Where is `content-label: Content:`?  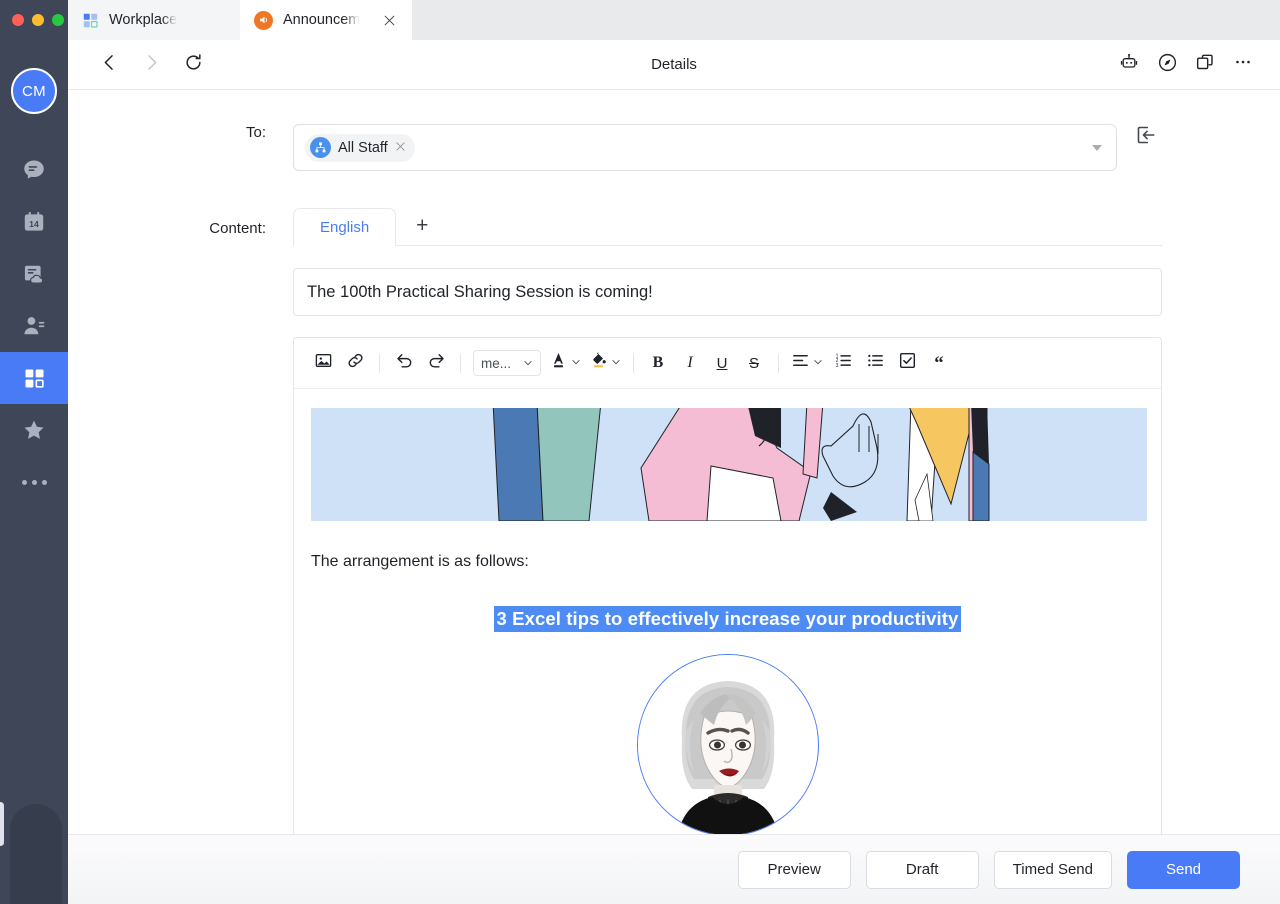 content-label: Content: is located at coordinates (237, 228).